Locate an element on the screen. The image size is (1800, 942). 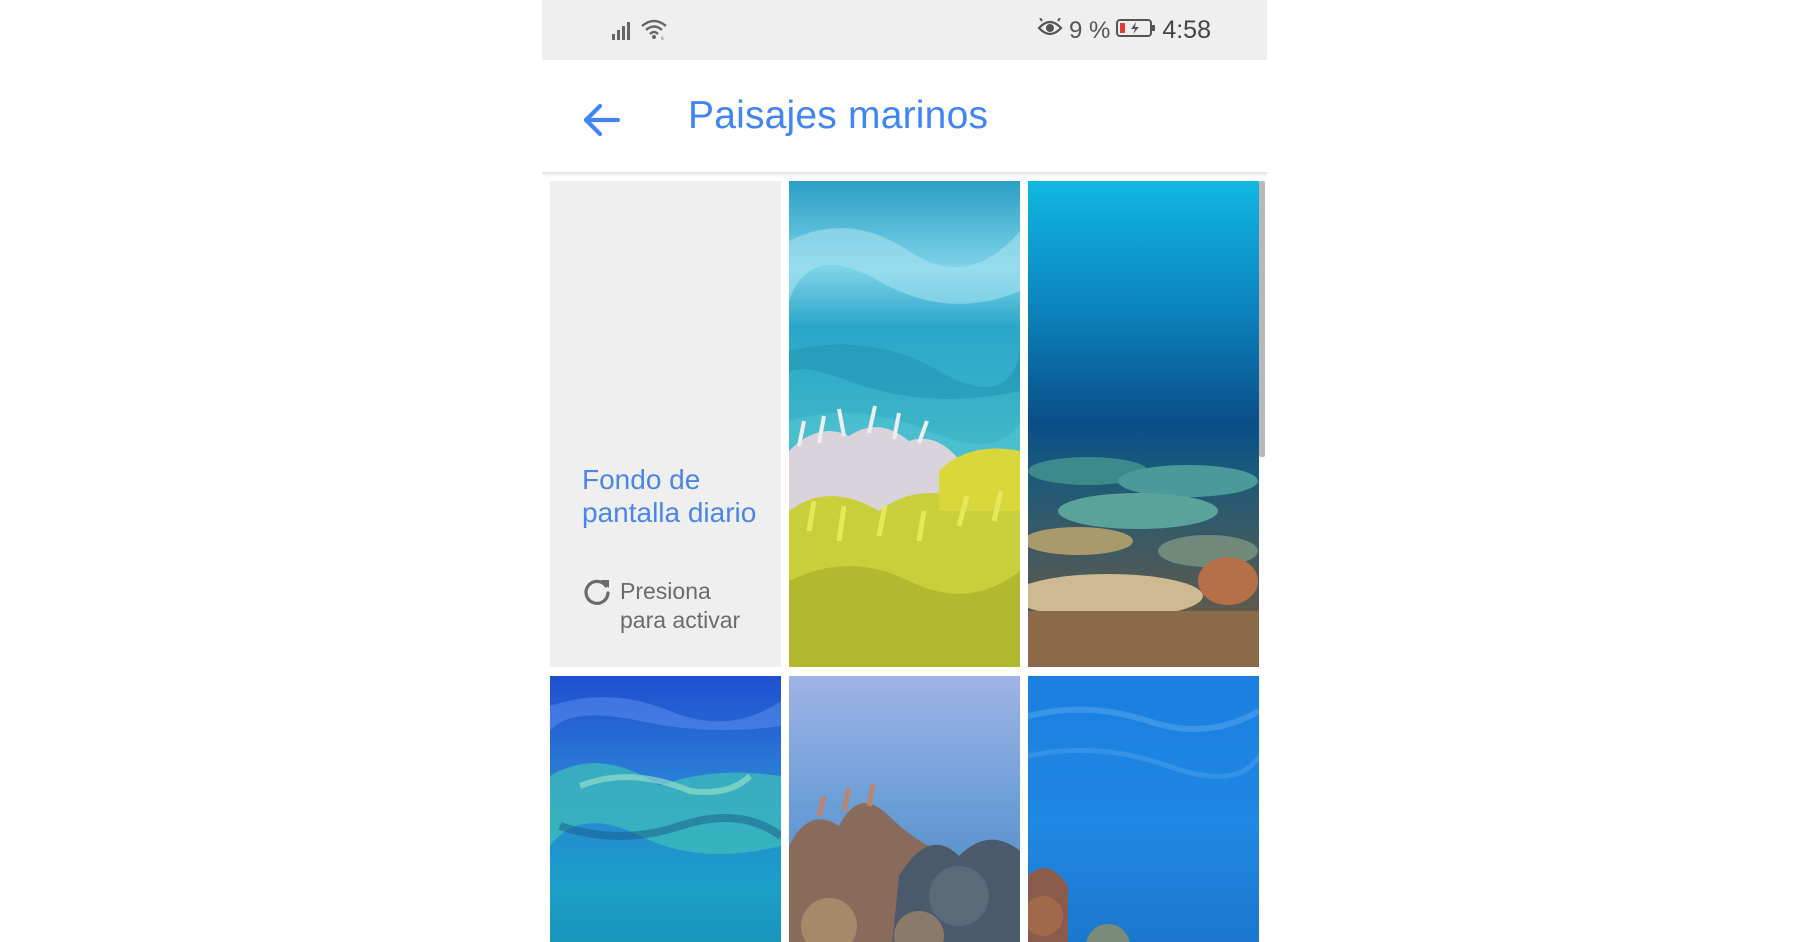
app-bar: Paisajes marinos is located at coordinates (904, 117).